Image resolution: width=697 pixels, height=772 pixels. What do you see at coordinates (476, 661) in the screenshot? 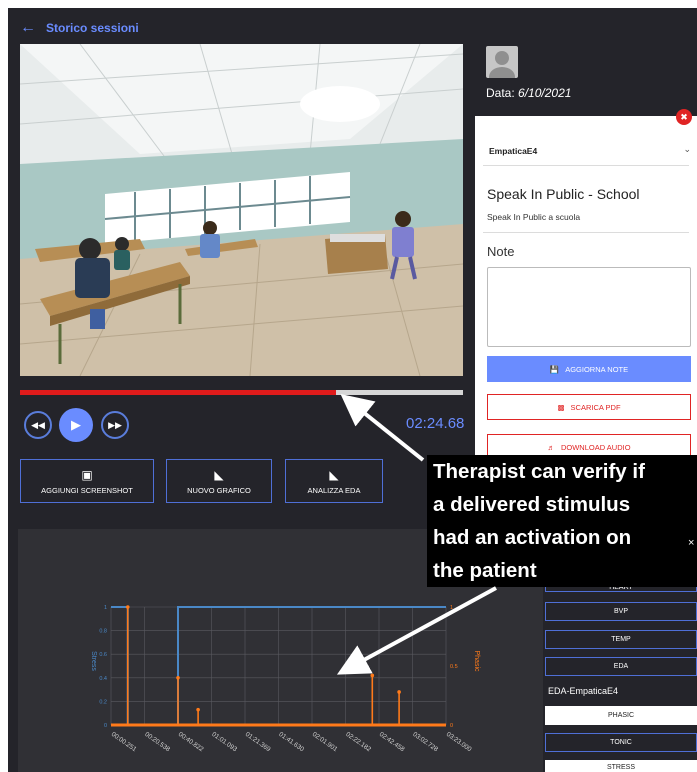
I see `y-axis-right-label: Phasic` at bounding box center [476, 661].